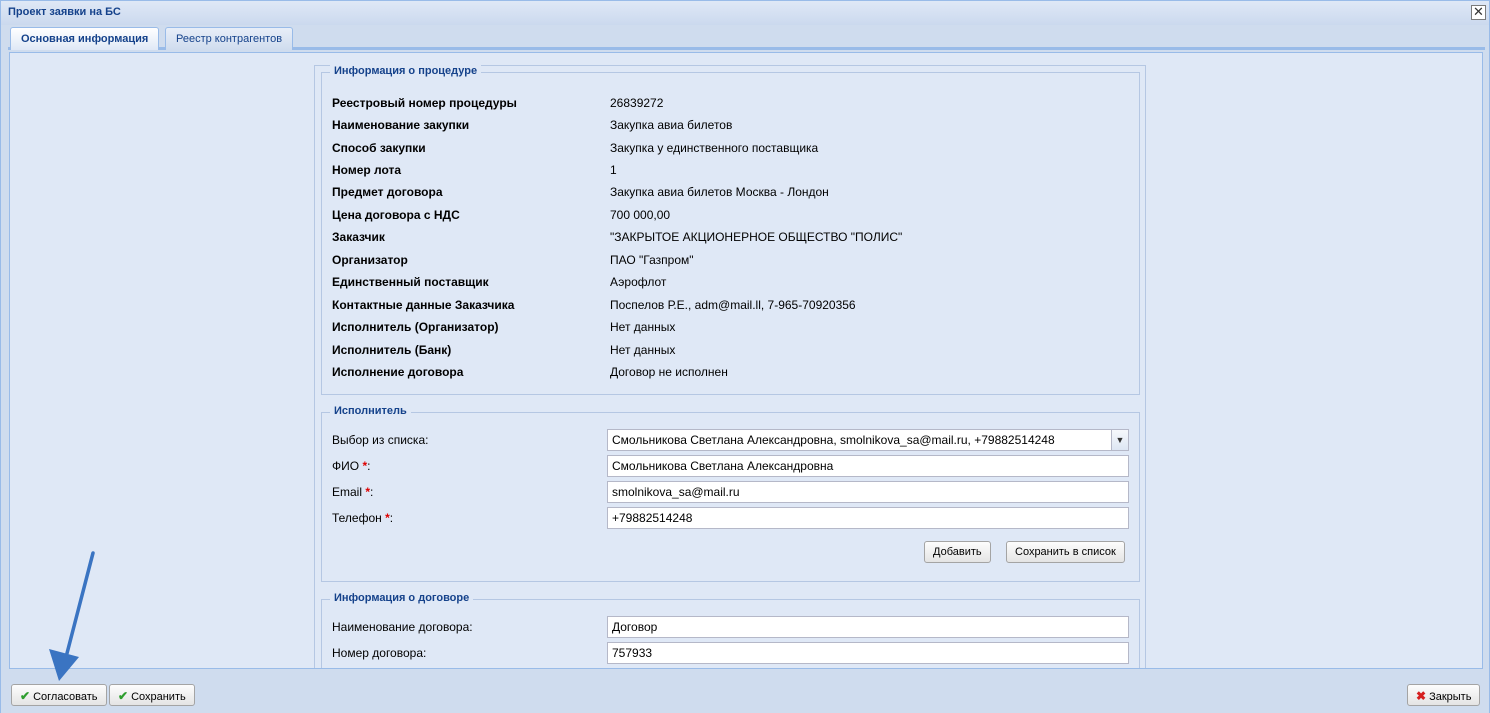 The height and width of the screenshot is (713, 1490). What do you see at coordinates (637, 103) in the screenshot?
I see `info-value: 26839272` at bounding box center [637, 103].